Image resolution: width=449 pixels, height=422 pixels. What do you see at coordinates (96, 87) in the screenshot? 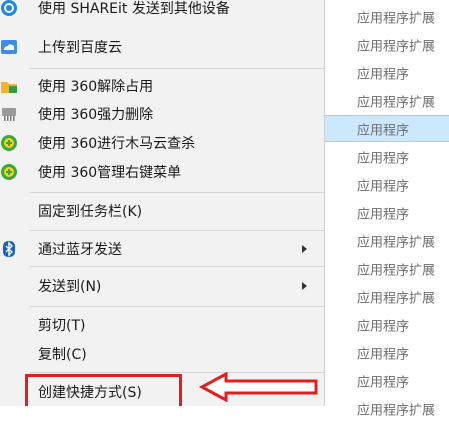
I see `menu-item-label: 使用 360解除占用` at bounding box center [96, 87].